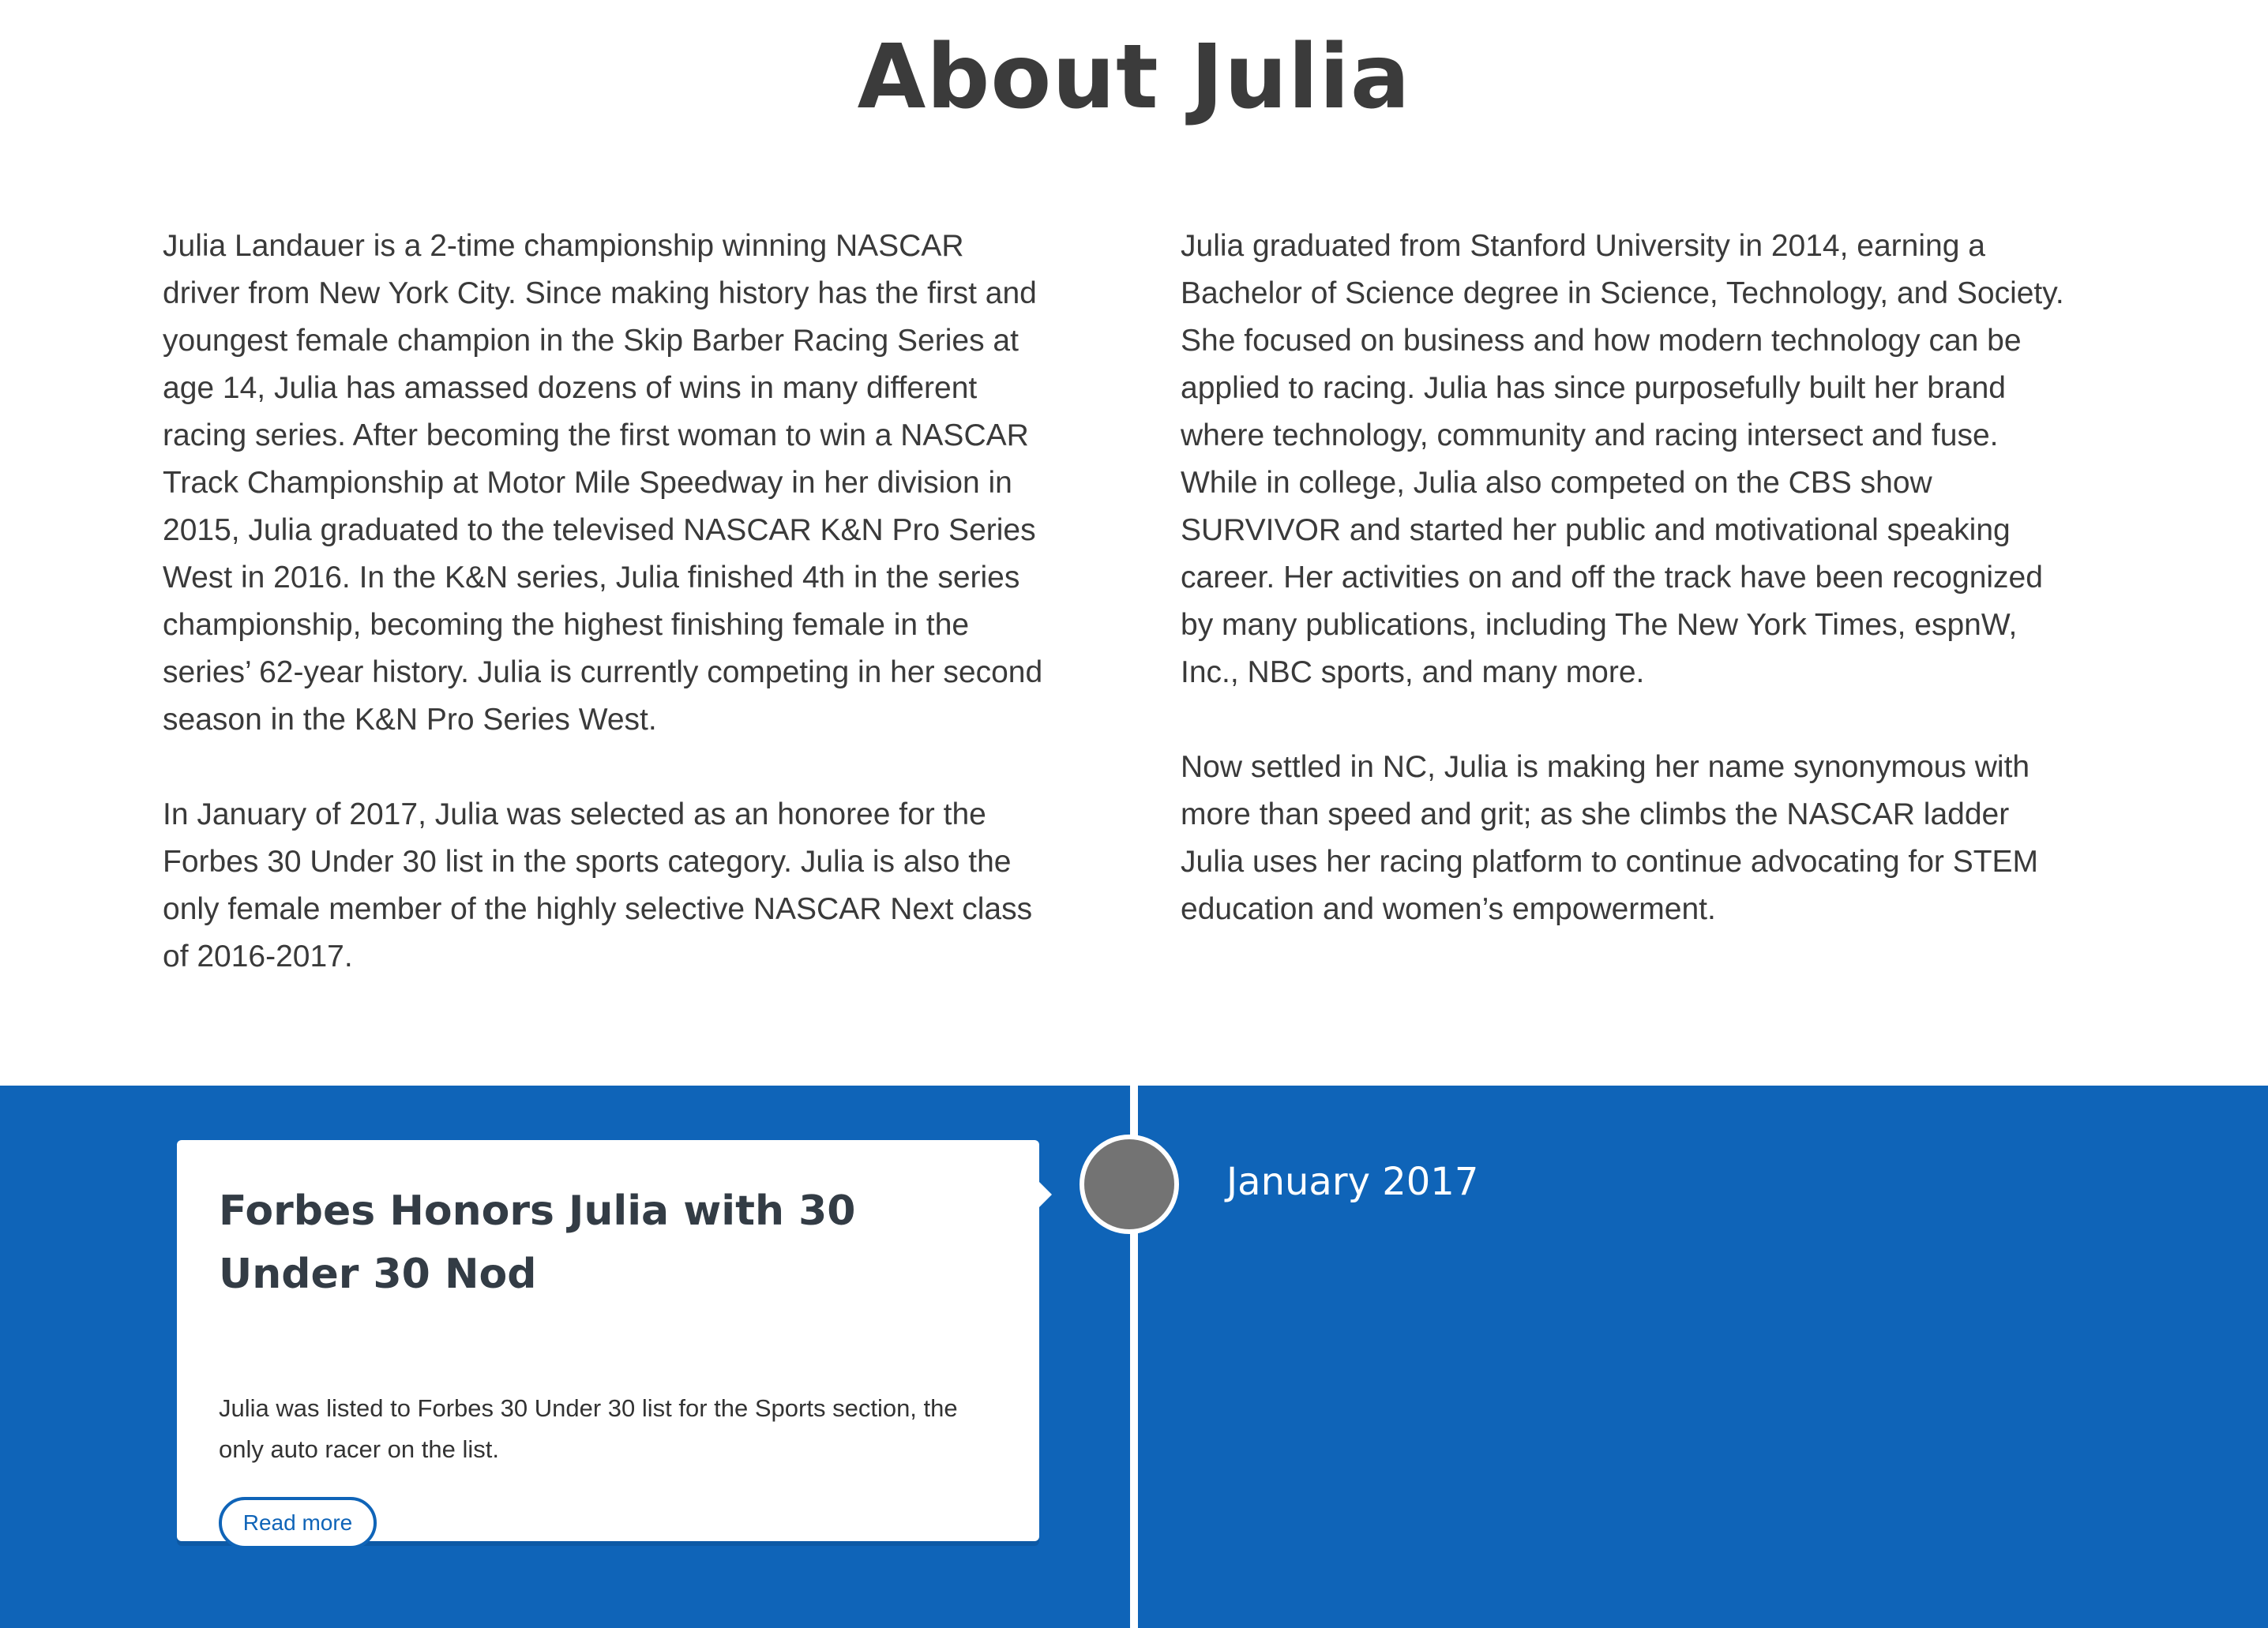 The width and height of the screenshot is (2268, 1628). I want to click on timeline-card-title: Forbes Honors Julia with 30 Under 30 Nod, so click(537, 1242).